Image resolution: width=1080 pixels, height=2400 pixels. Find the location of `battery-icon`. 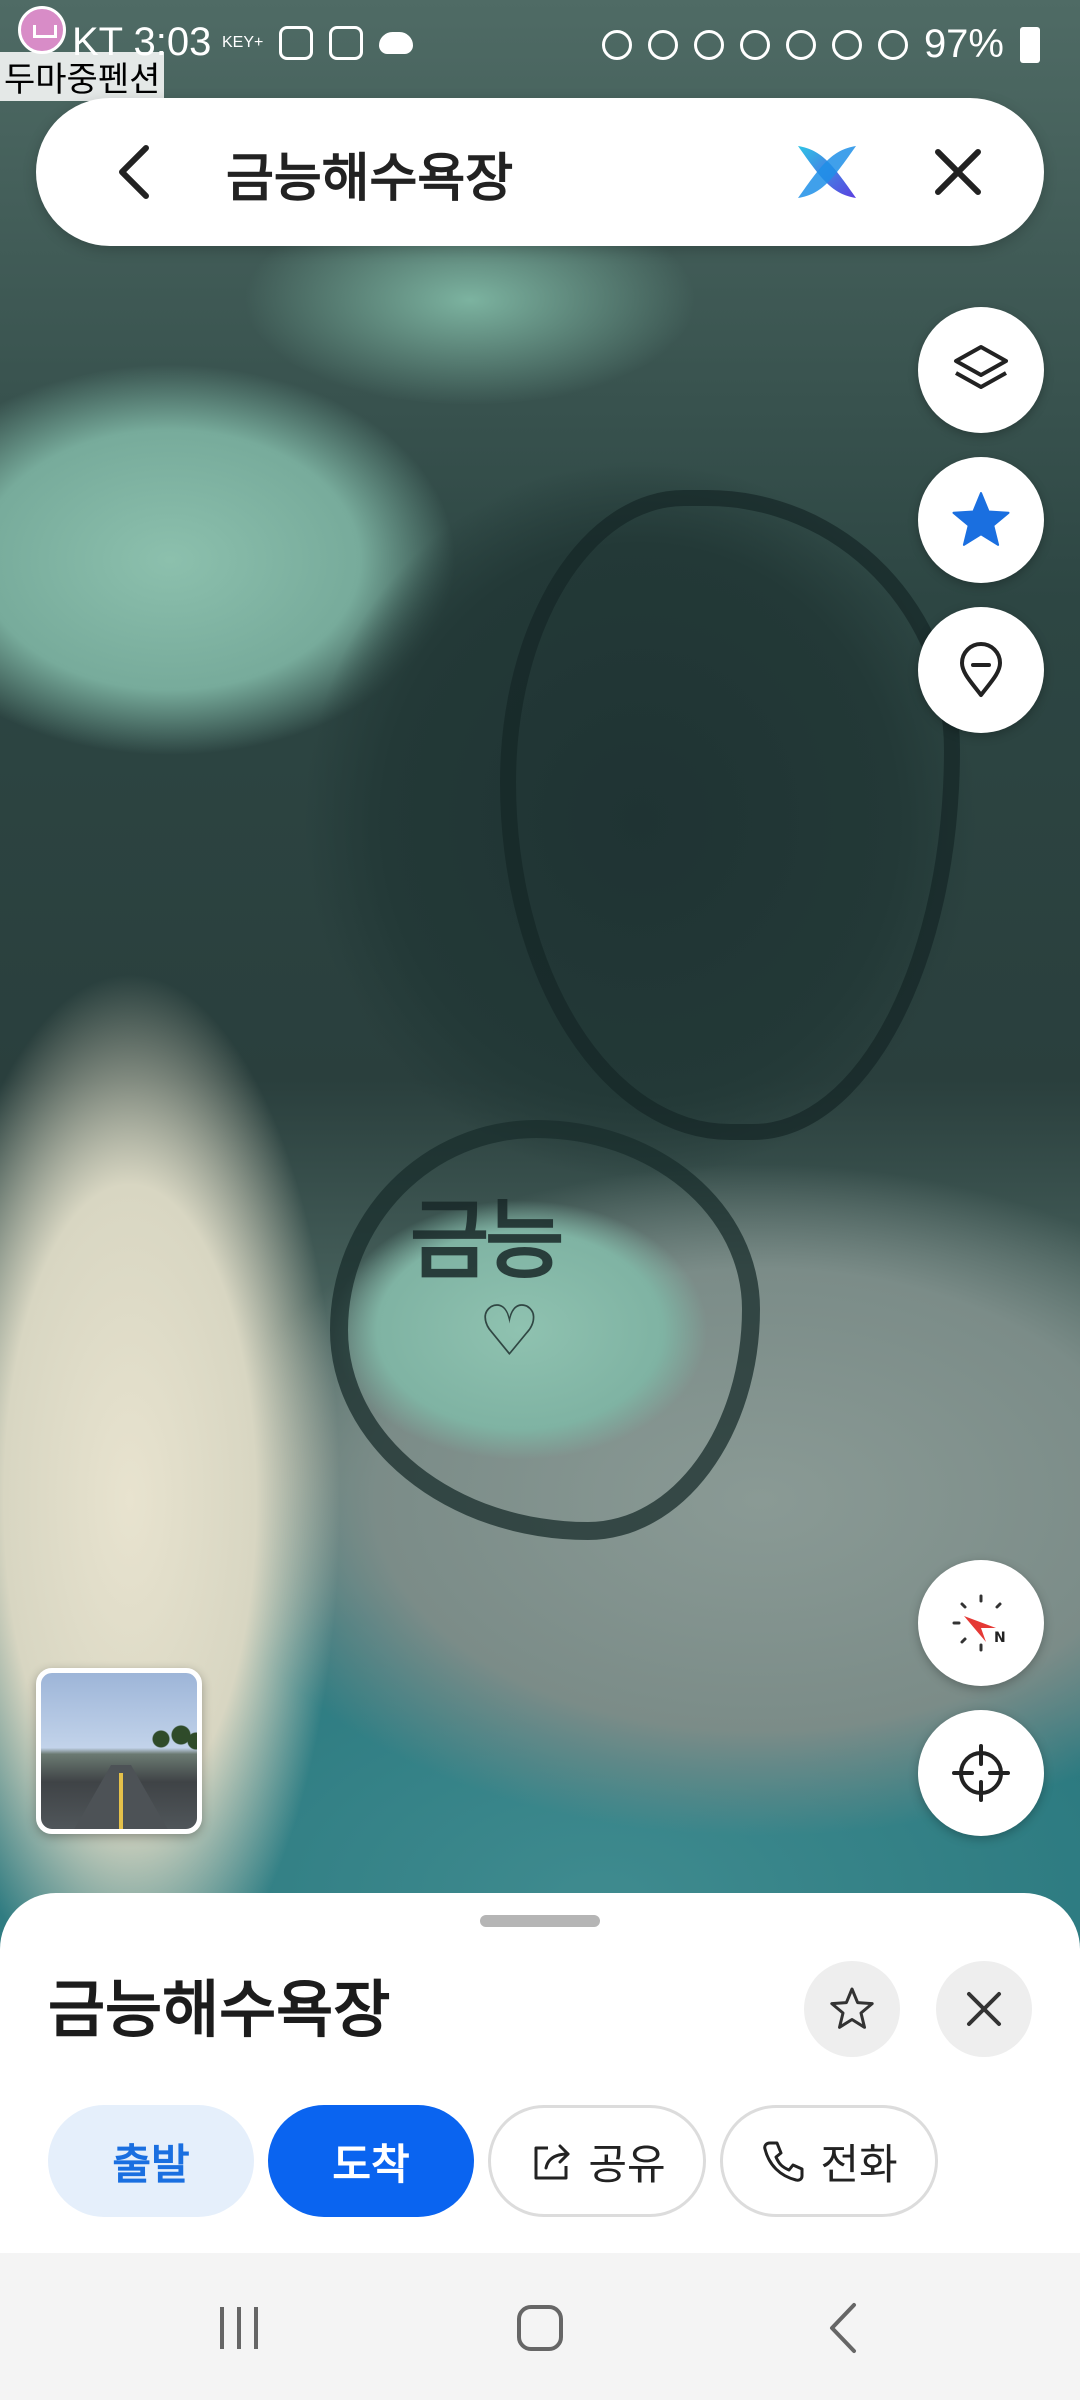

battery-icon is located at coordinates (1030, 44).